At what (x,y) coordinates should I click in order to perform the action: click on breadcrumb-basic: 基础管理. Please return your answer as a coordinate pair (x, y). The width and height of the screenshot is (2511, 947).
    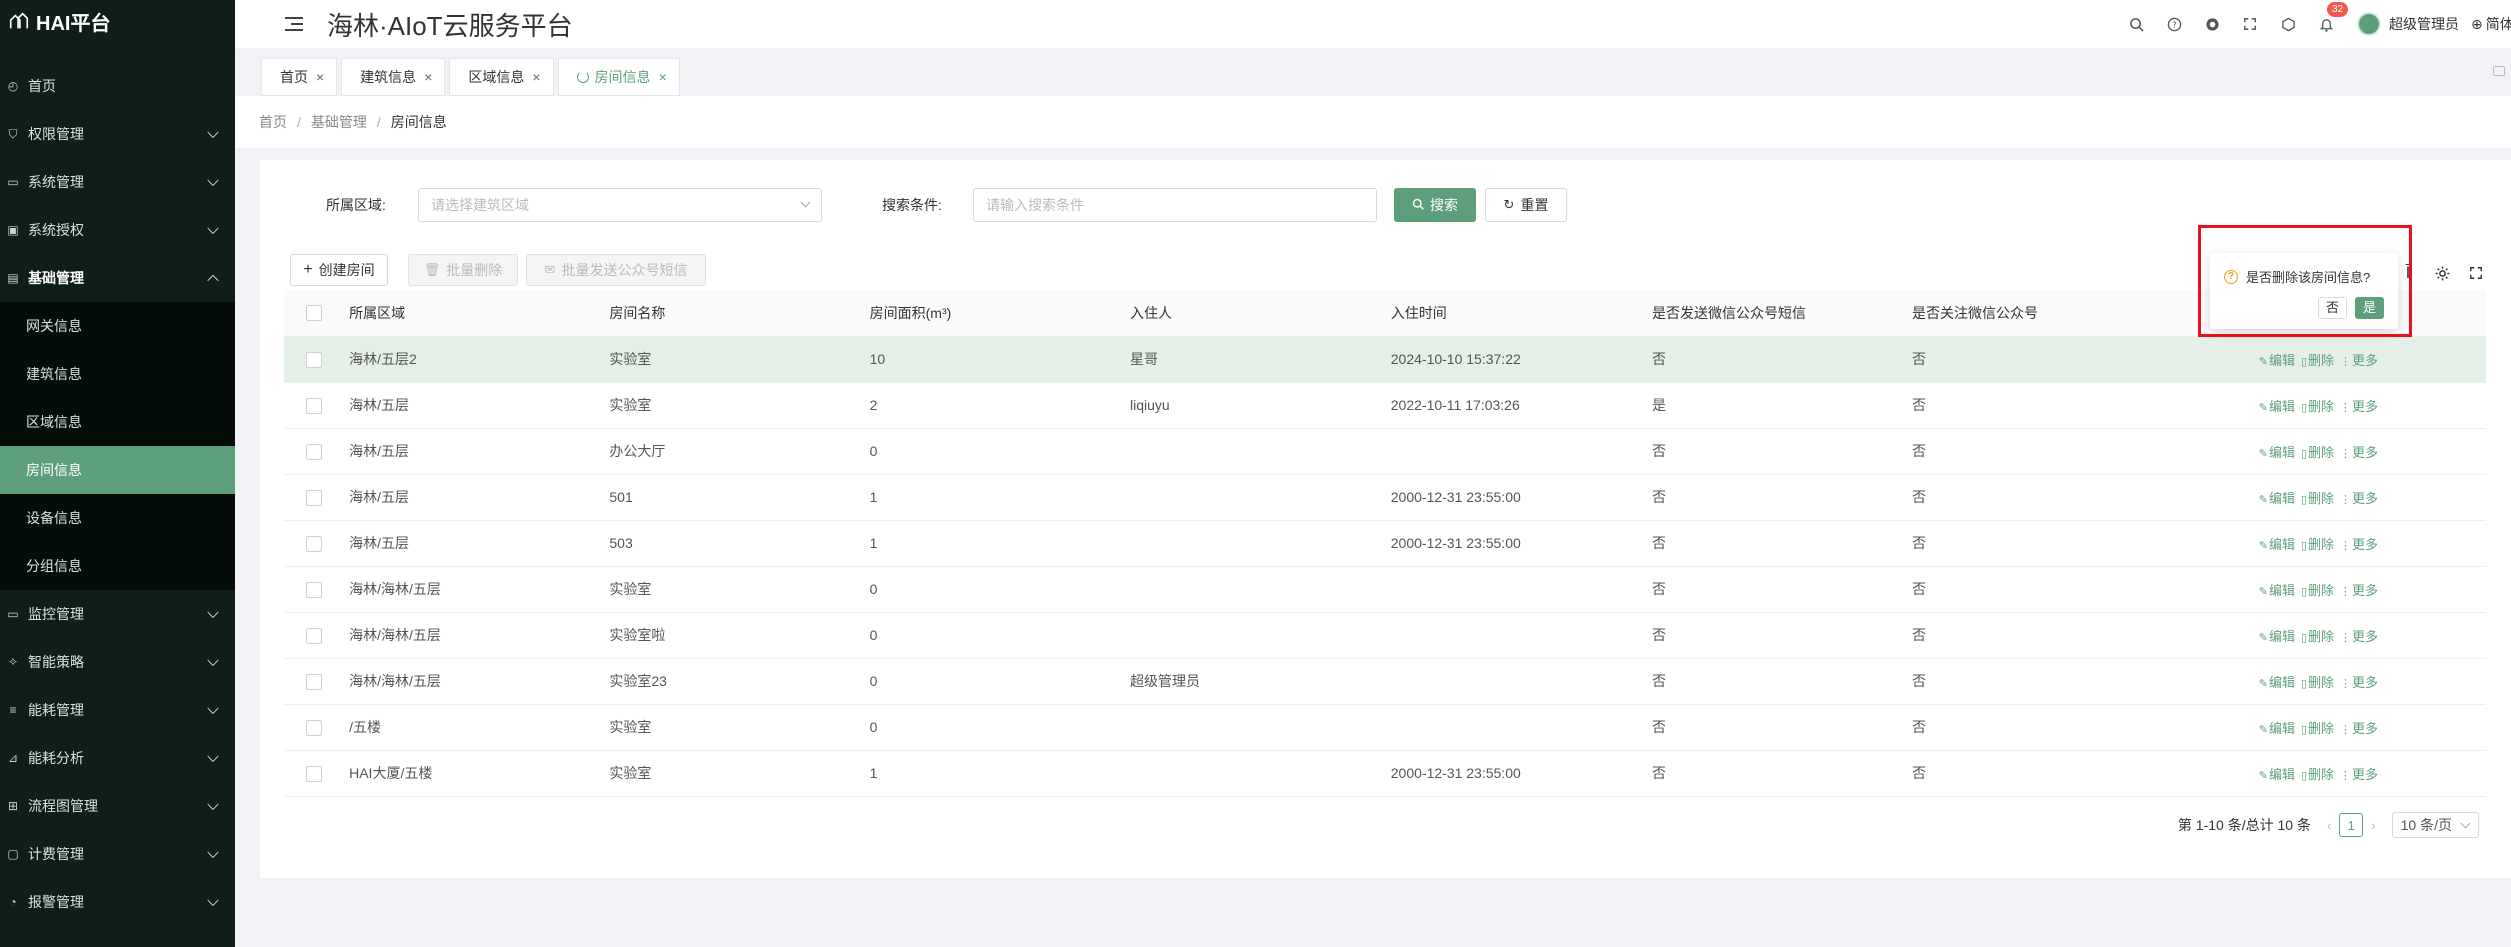
    Looking at the image, I should click on (339, 122).